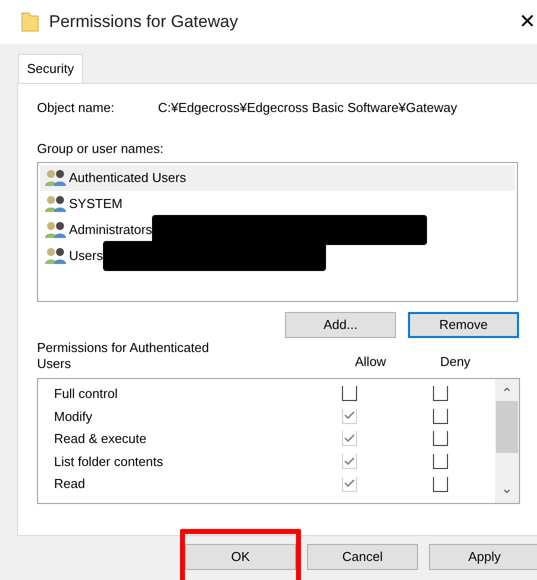  I want to click on column-header: Allow, so click(370, 362).